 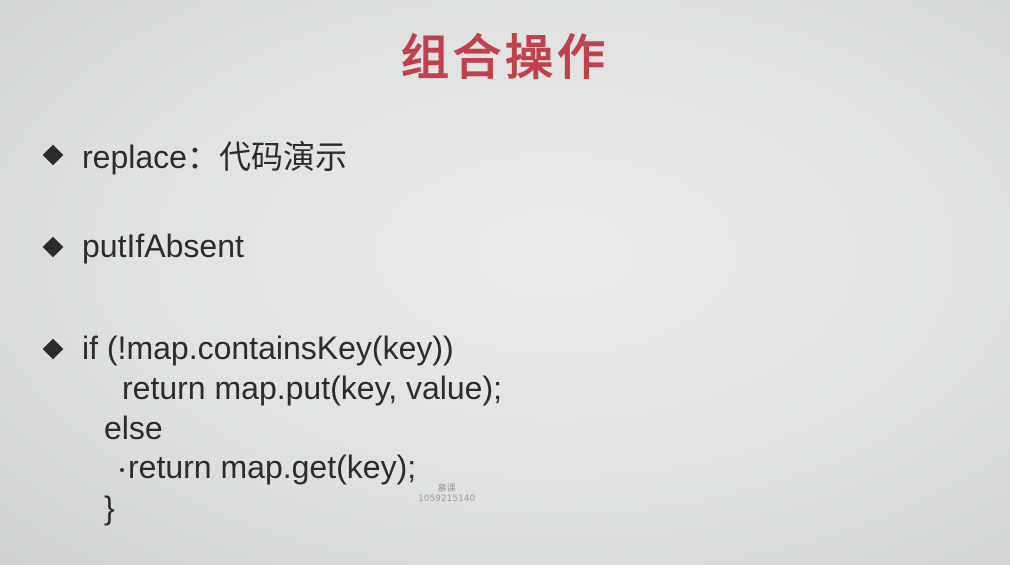 I want to click on bullet-putifabsent: putIfAbsent, so click(x=143, y=246).